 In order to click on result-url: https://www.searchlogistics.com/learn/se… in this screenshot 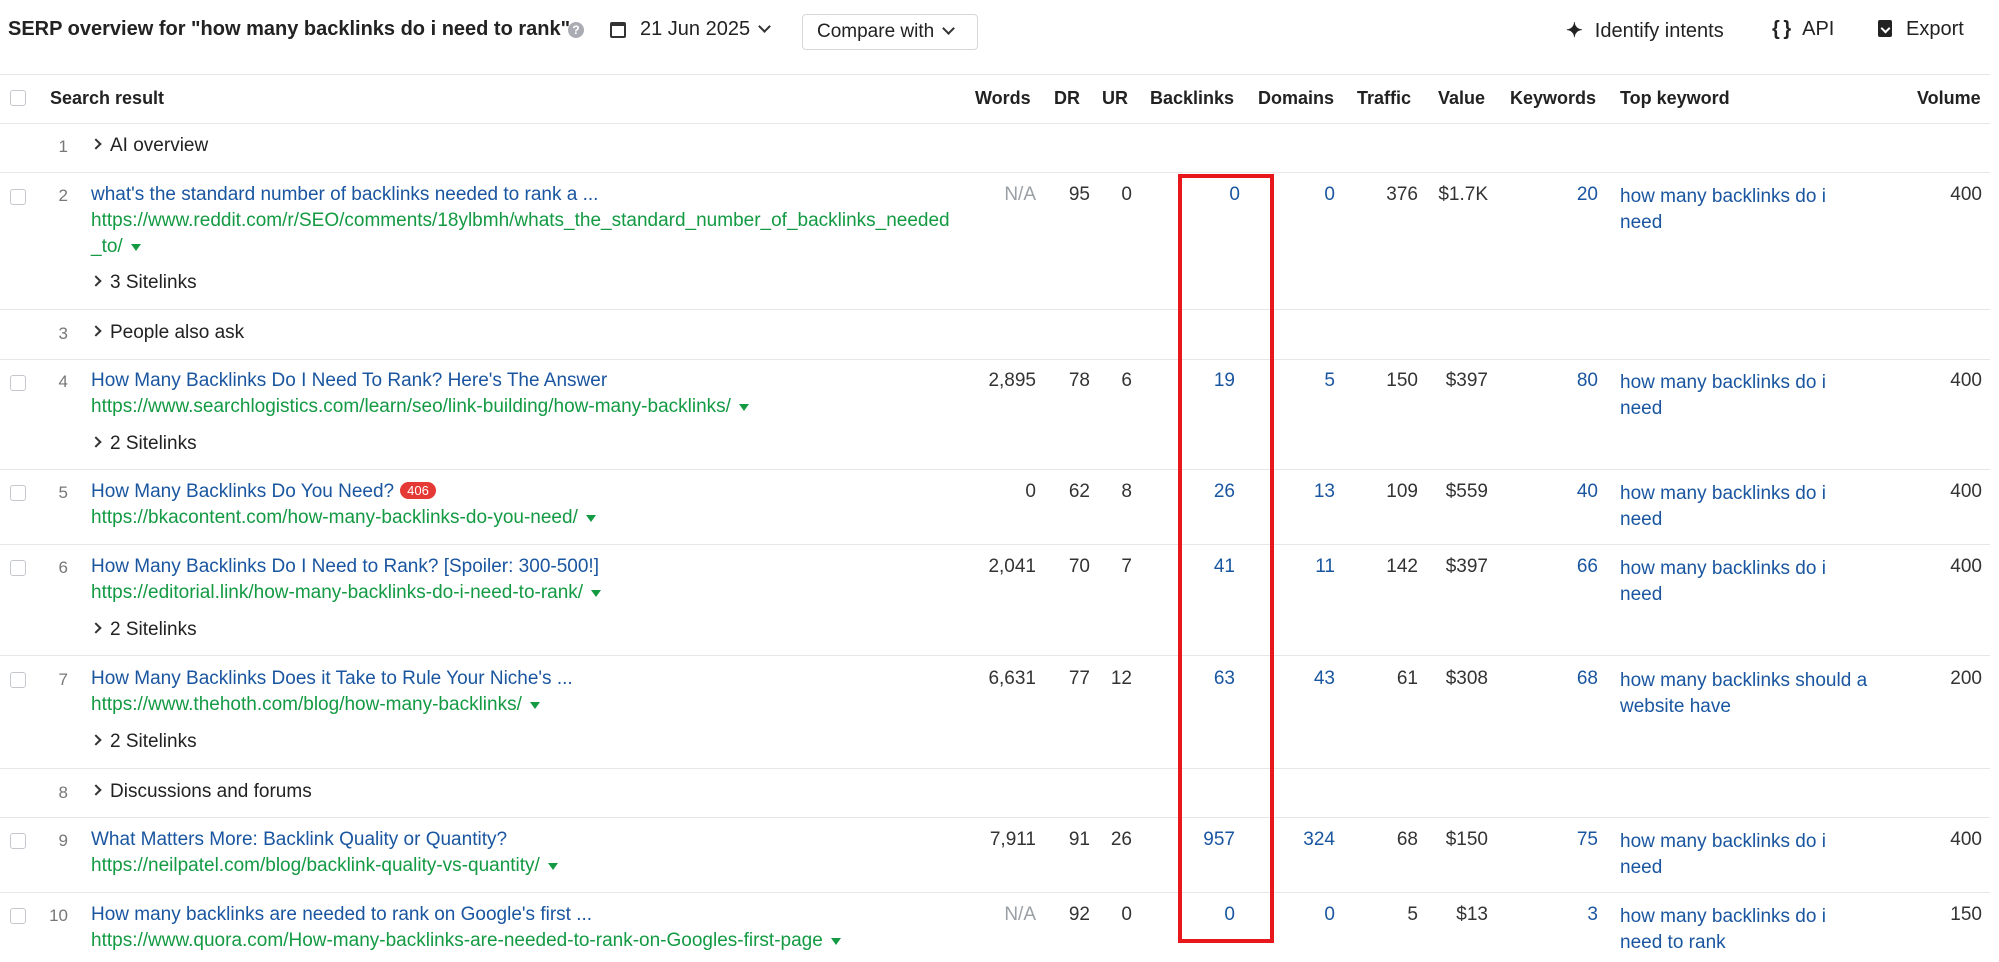, I will do `click(521, 407)`.